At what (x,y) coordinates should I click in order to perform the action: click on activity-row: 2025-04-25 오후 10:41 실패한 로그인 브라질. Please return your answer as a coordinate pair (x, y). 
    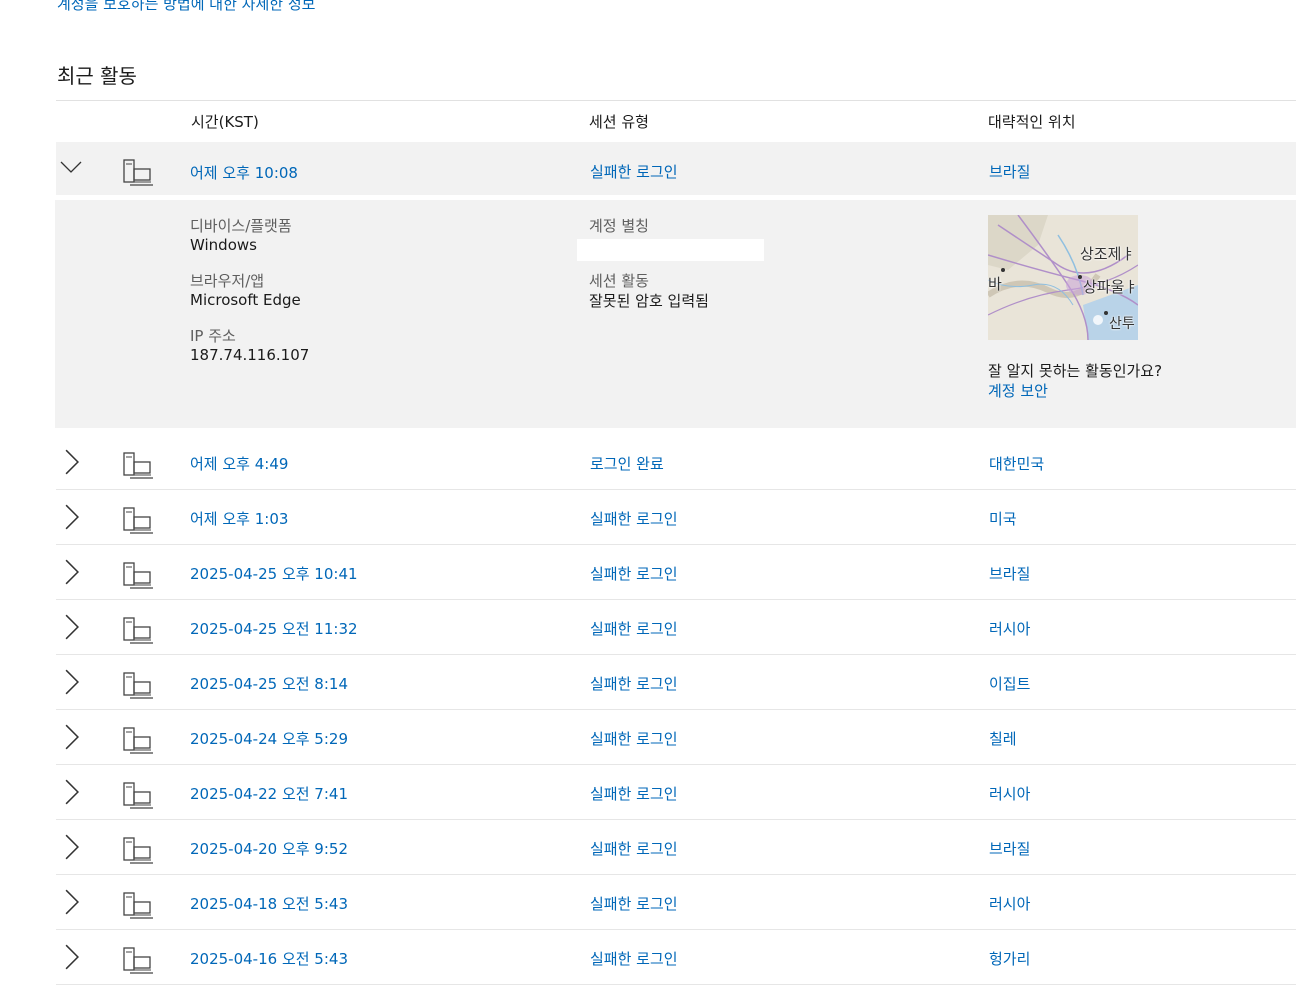
    Looking at the image, I should click on (676, 572).